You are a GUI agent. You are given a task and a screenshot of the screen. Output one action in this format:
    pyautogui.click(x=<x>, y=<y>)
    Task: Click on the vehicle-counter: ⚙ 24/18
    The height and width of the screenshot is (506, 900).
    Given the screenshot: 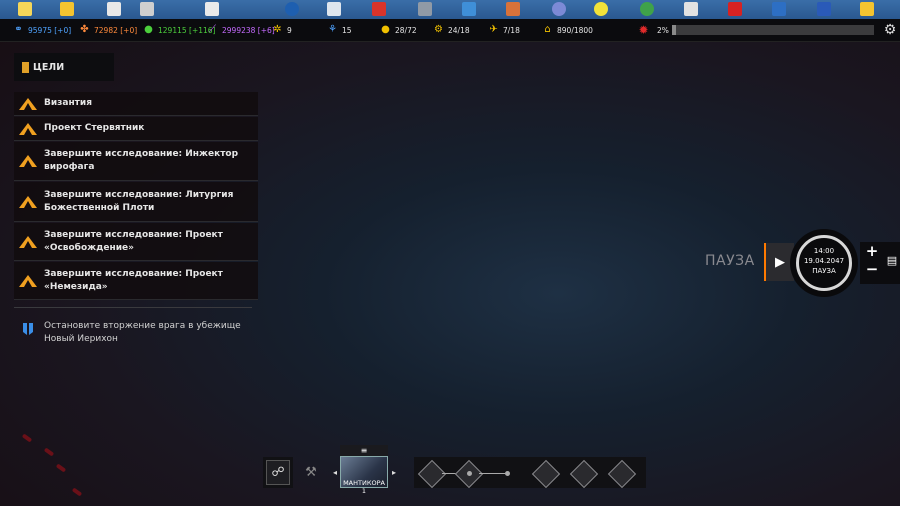 What is the action you would take?
    pyautogui.click(x=451, y=30)
    